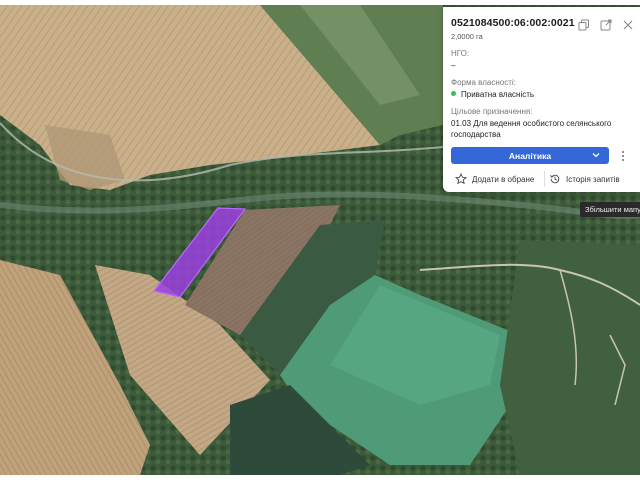 The width and height of the screenshot is (640, 480). Describe the element at coordinates (453, 65) in the screenshot. I see `ngo-value: –` at that location.